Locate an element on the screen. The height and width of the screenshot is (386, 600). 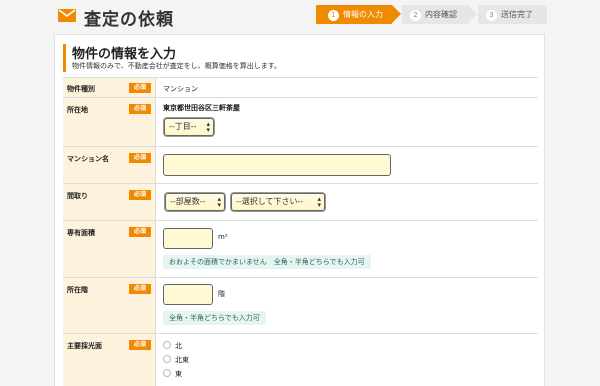
field-label: 所在地 is located at coordinates (77, 110).